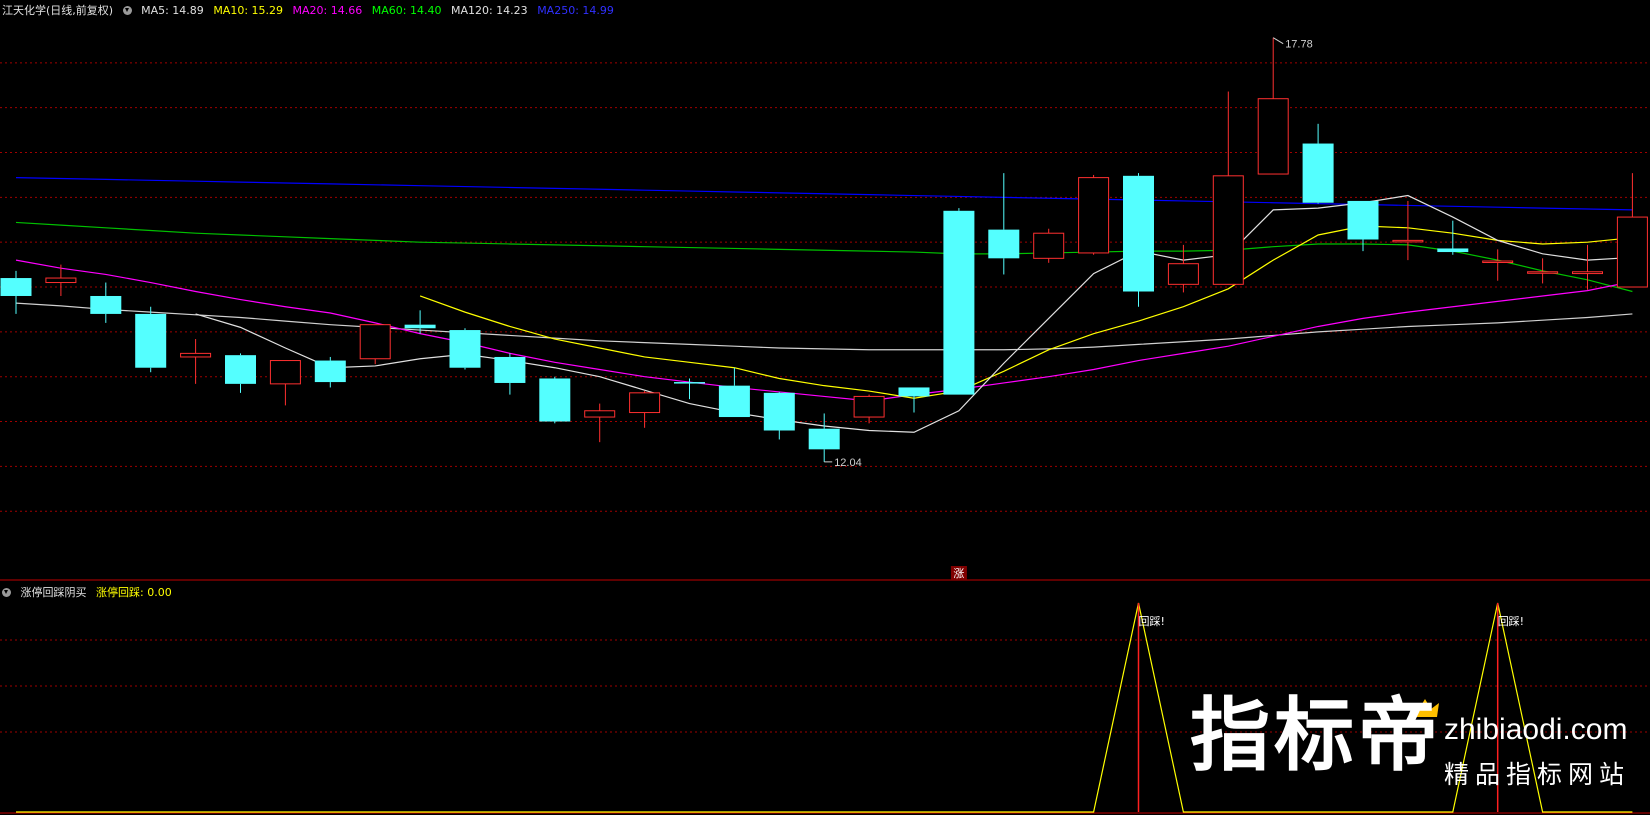 The height and width of the screenshot is (815, 1650). Describe the element at coordinates (6, 592) in the screenshot. I see `indicator-dropdown-icon` at that location.